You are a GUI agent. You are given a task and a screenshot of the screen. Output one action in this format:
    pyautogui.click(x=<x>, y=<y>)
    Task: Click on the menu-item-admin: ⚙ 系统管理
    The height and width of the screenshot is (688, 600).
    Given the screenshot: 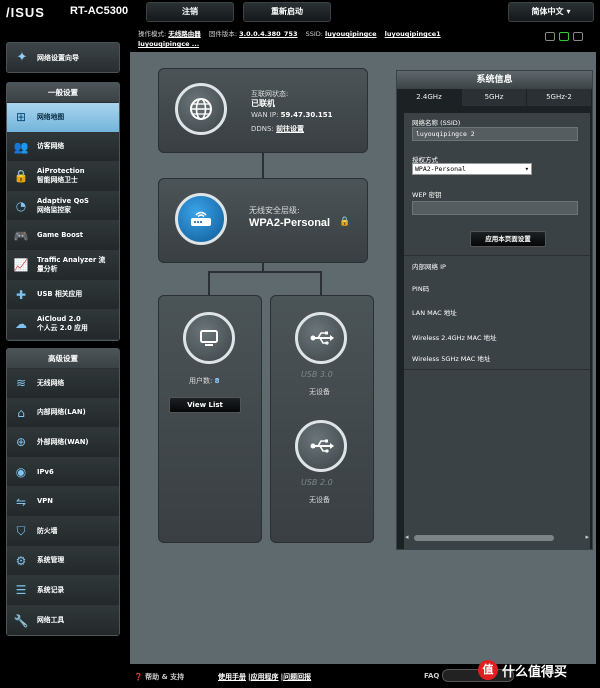 What is the action you would take?
    pyautogui.click(x=63, y=561)
    